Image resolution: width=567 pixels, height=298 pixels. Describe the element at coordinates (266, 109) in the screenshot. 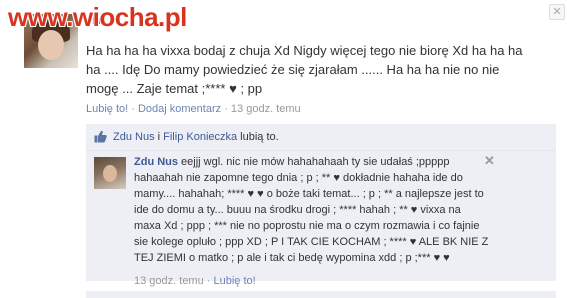

I see `post-timestamp: 13 godz. temu` at that location.